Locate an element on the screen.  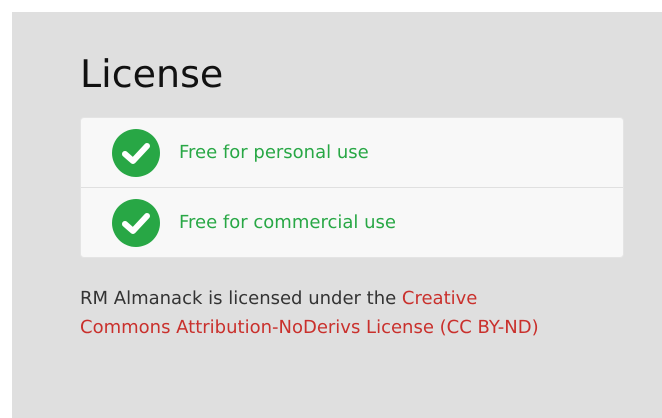
feature-label: Free for personal use is located at coordinates (274, 152).